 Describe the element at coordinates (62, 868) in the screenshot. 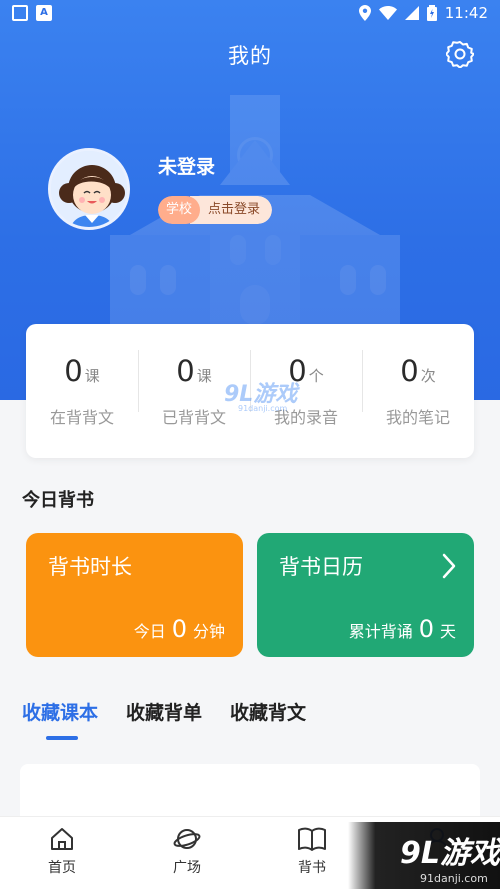

I see `nav-label: 首页` at that location.